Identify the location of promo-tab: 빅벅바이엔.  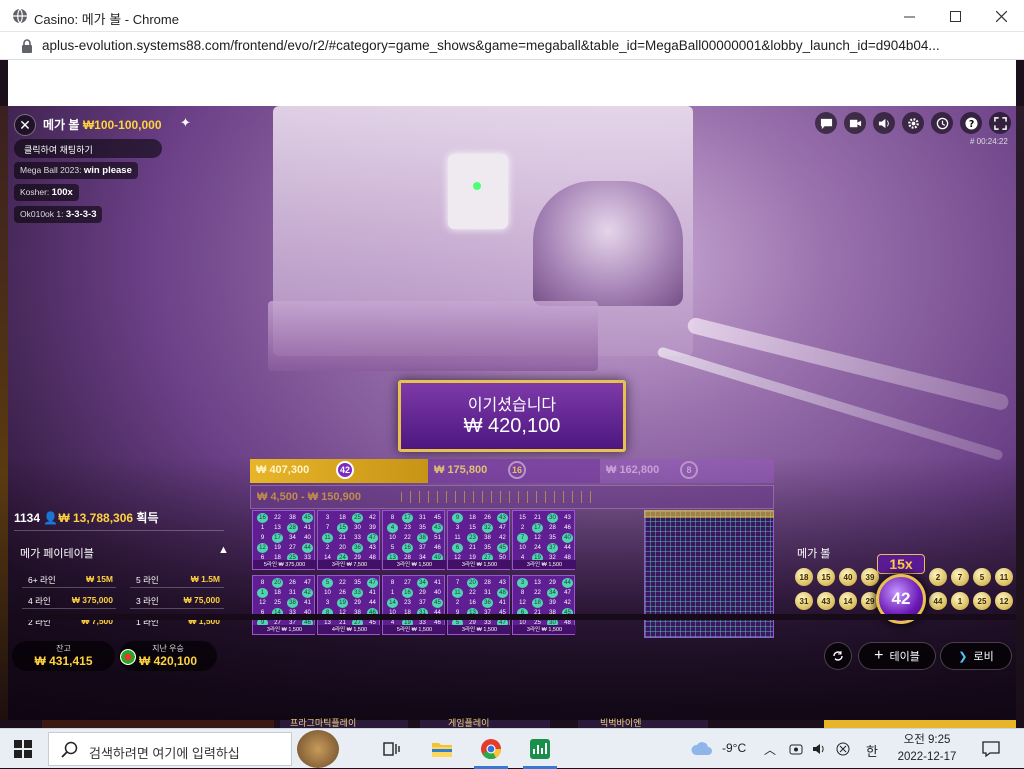
(643, 723).